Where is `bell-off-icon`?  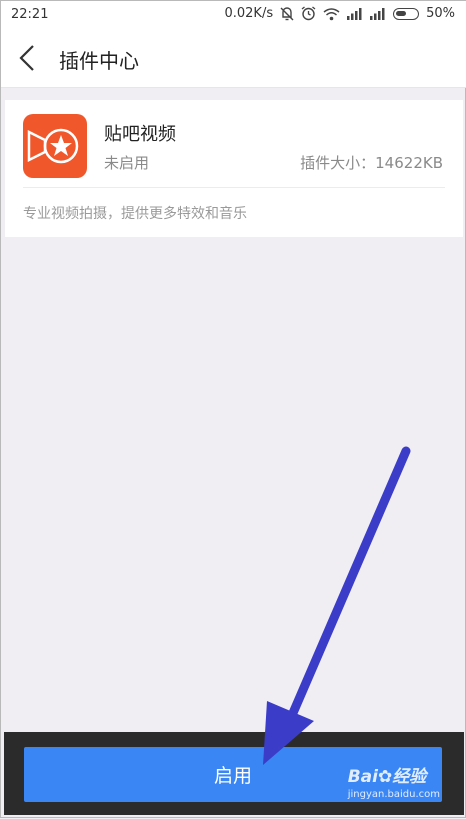
bell-off-icon is located at coordinates (287, 14).